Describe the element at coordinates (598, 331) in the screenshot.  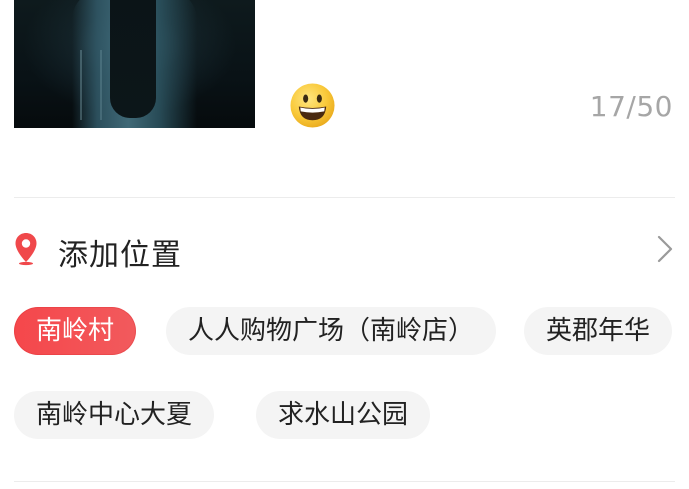
I see `location-suggestion-chip: 英郡年华` at that location.